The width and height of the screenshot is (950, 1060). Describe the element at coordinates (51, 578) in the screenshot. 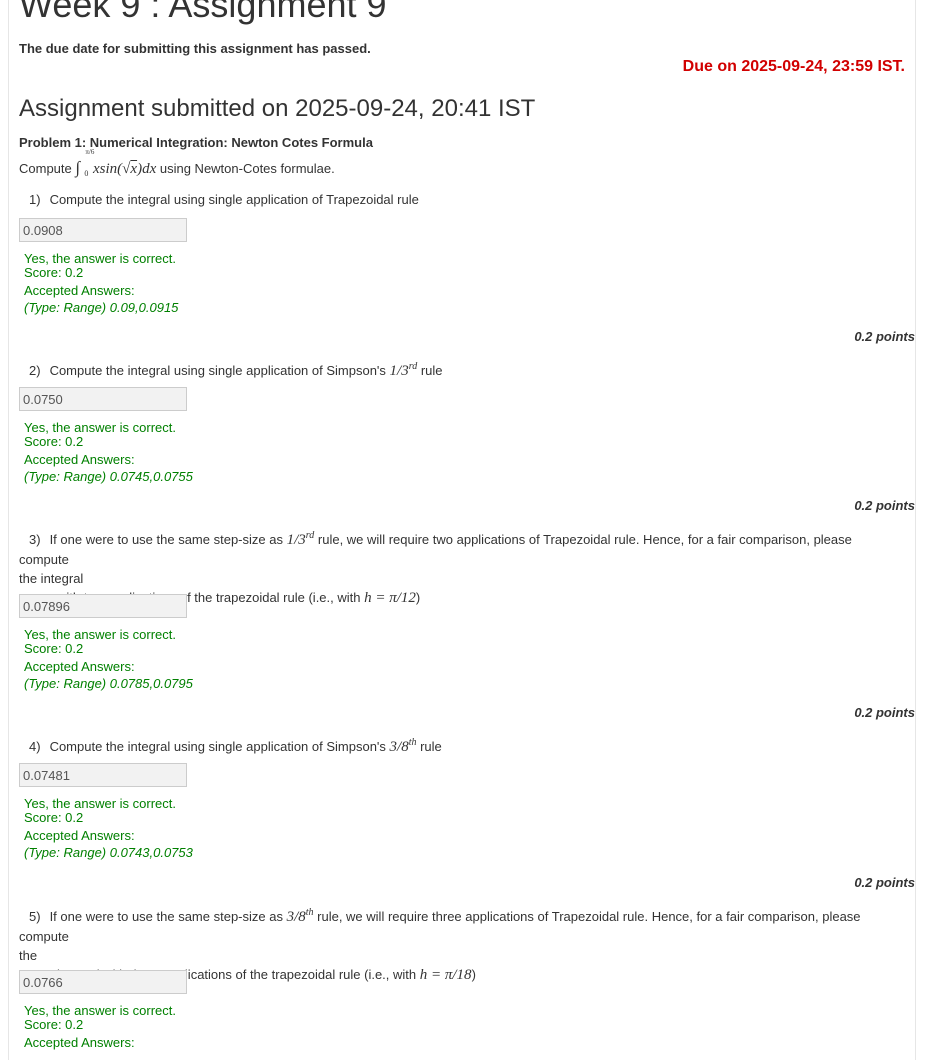

I see `question-prompt-wrap: the integral` at that location.